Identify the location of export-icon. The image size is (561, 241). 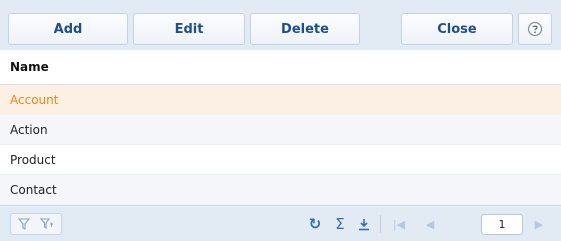
(364, 224).